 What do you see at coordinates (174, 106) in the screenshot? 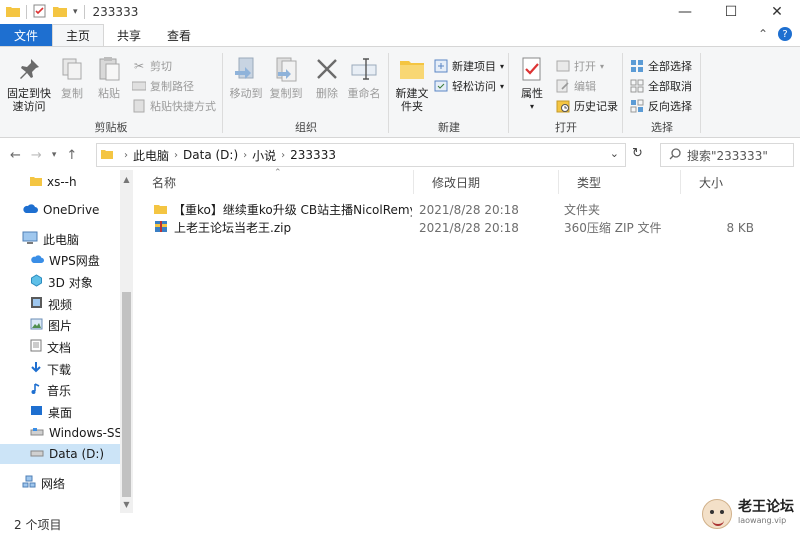
I see `paste-shortcut-button: 粘贴快捷方式` at bounding box center [174, 106].